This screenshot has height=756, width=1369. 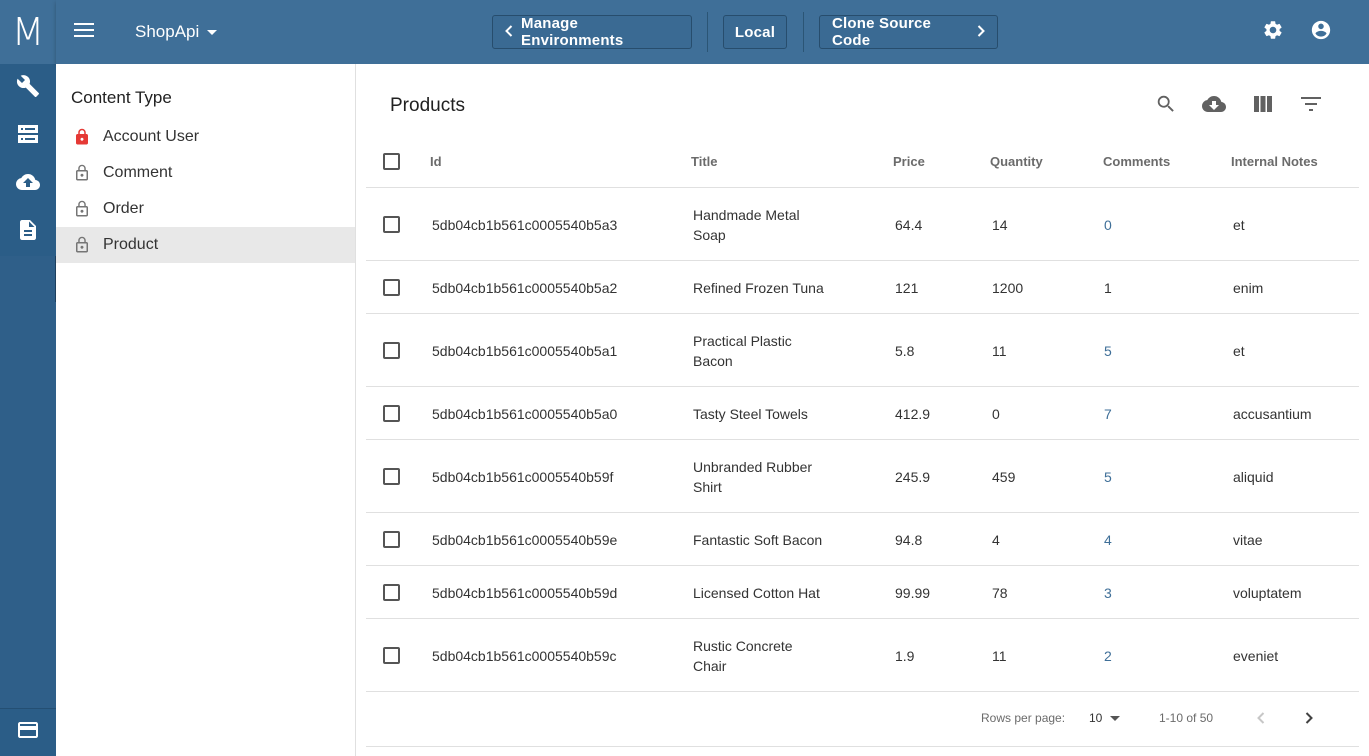 What do you see at coordinates (121, 97) in the screenshot?
I see `sidebar-title: Content Type` at bounding box center [121, 97].